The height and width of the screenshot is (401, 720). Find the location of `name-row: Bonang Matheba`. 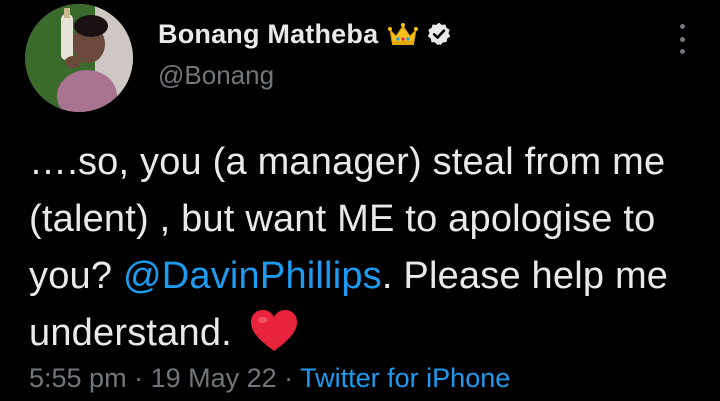

name-row: Bonang Matheba is located at coordinates (305, 34).